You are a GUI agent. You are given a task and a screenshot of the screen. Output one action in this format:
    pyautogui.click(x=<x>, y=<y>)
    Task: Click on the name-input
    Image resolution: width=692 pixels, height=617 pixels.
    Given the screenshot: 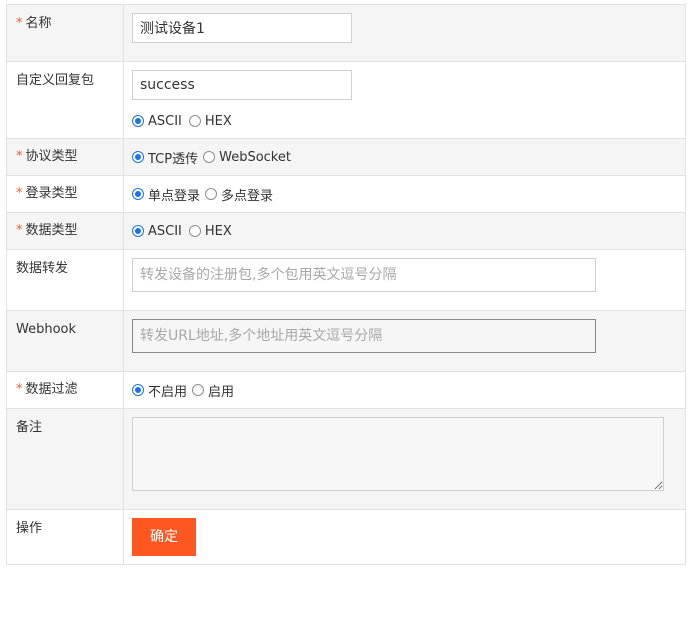 What is the action you would take?
    pyautogui.click(x=242, y=28)
    